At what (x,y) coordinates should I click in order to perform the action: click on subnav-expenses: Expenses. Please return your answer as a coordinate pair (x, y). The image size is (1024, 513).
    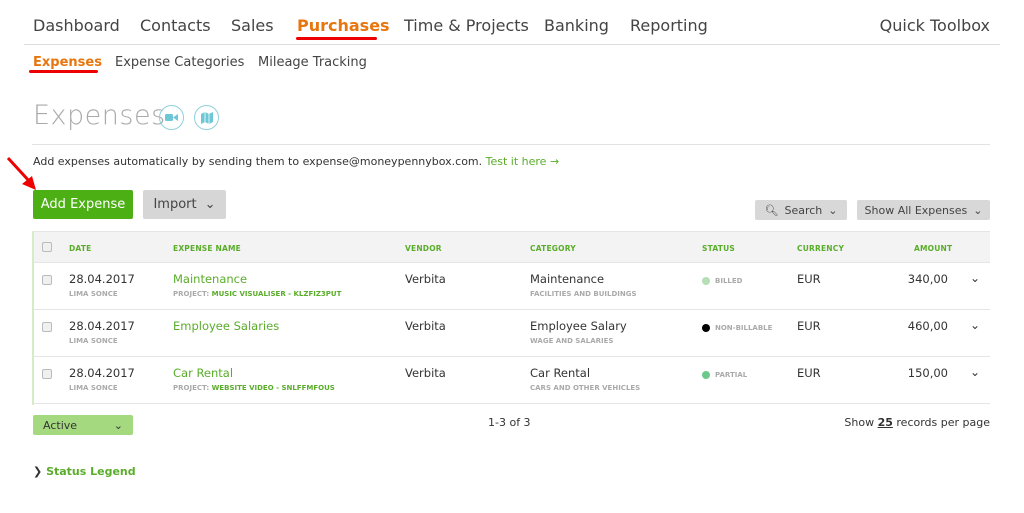
    Looking at the image, I should click on (67, 62).